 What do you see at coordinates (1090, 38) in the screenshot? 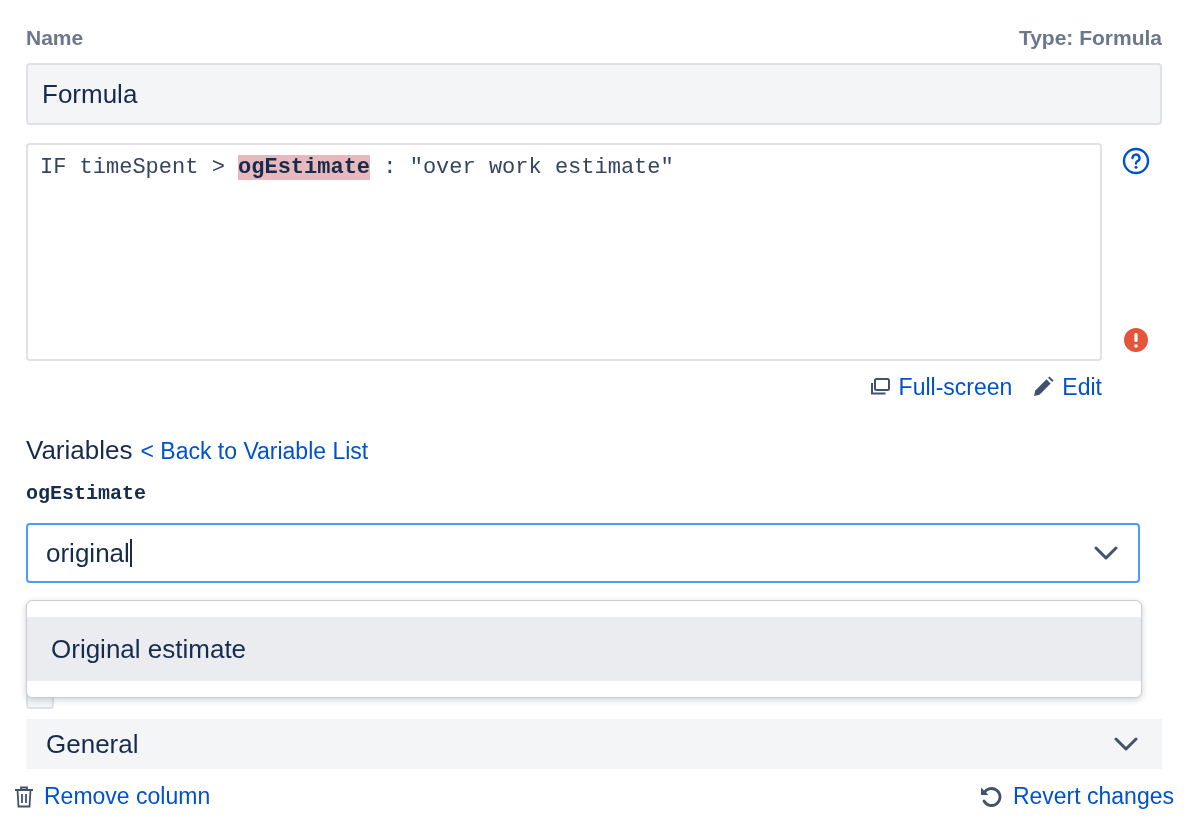
I see `type-label: Type: Formula` at bounding box center [1090, 38].